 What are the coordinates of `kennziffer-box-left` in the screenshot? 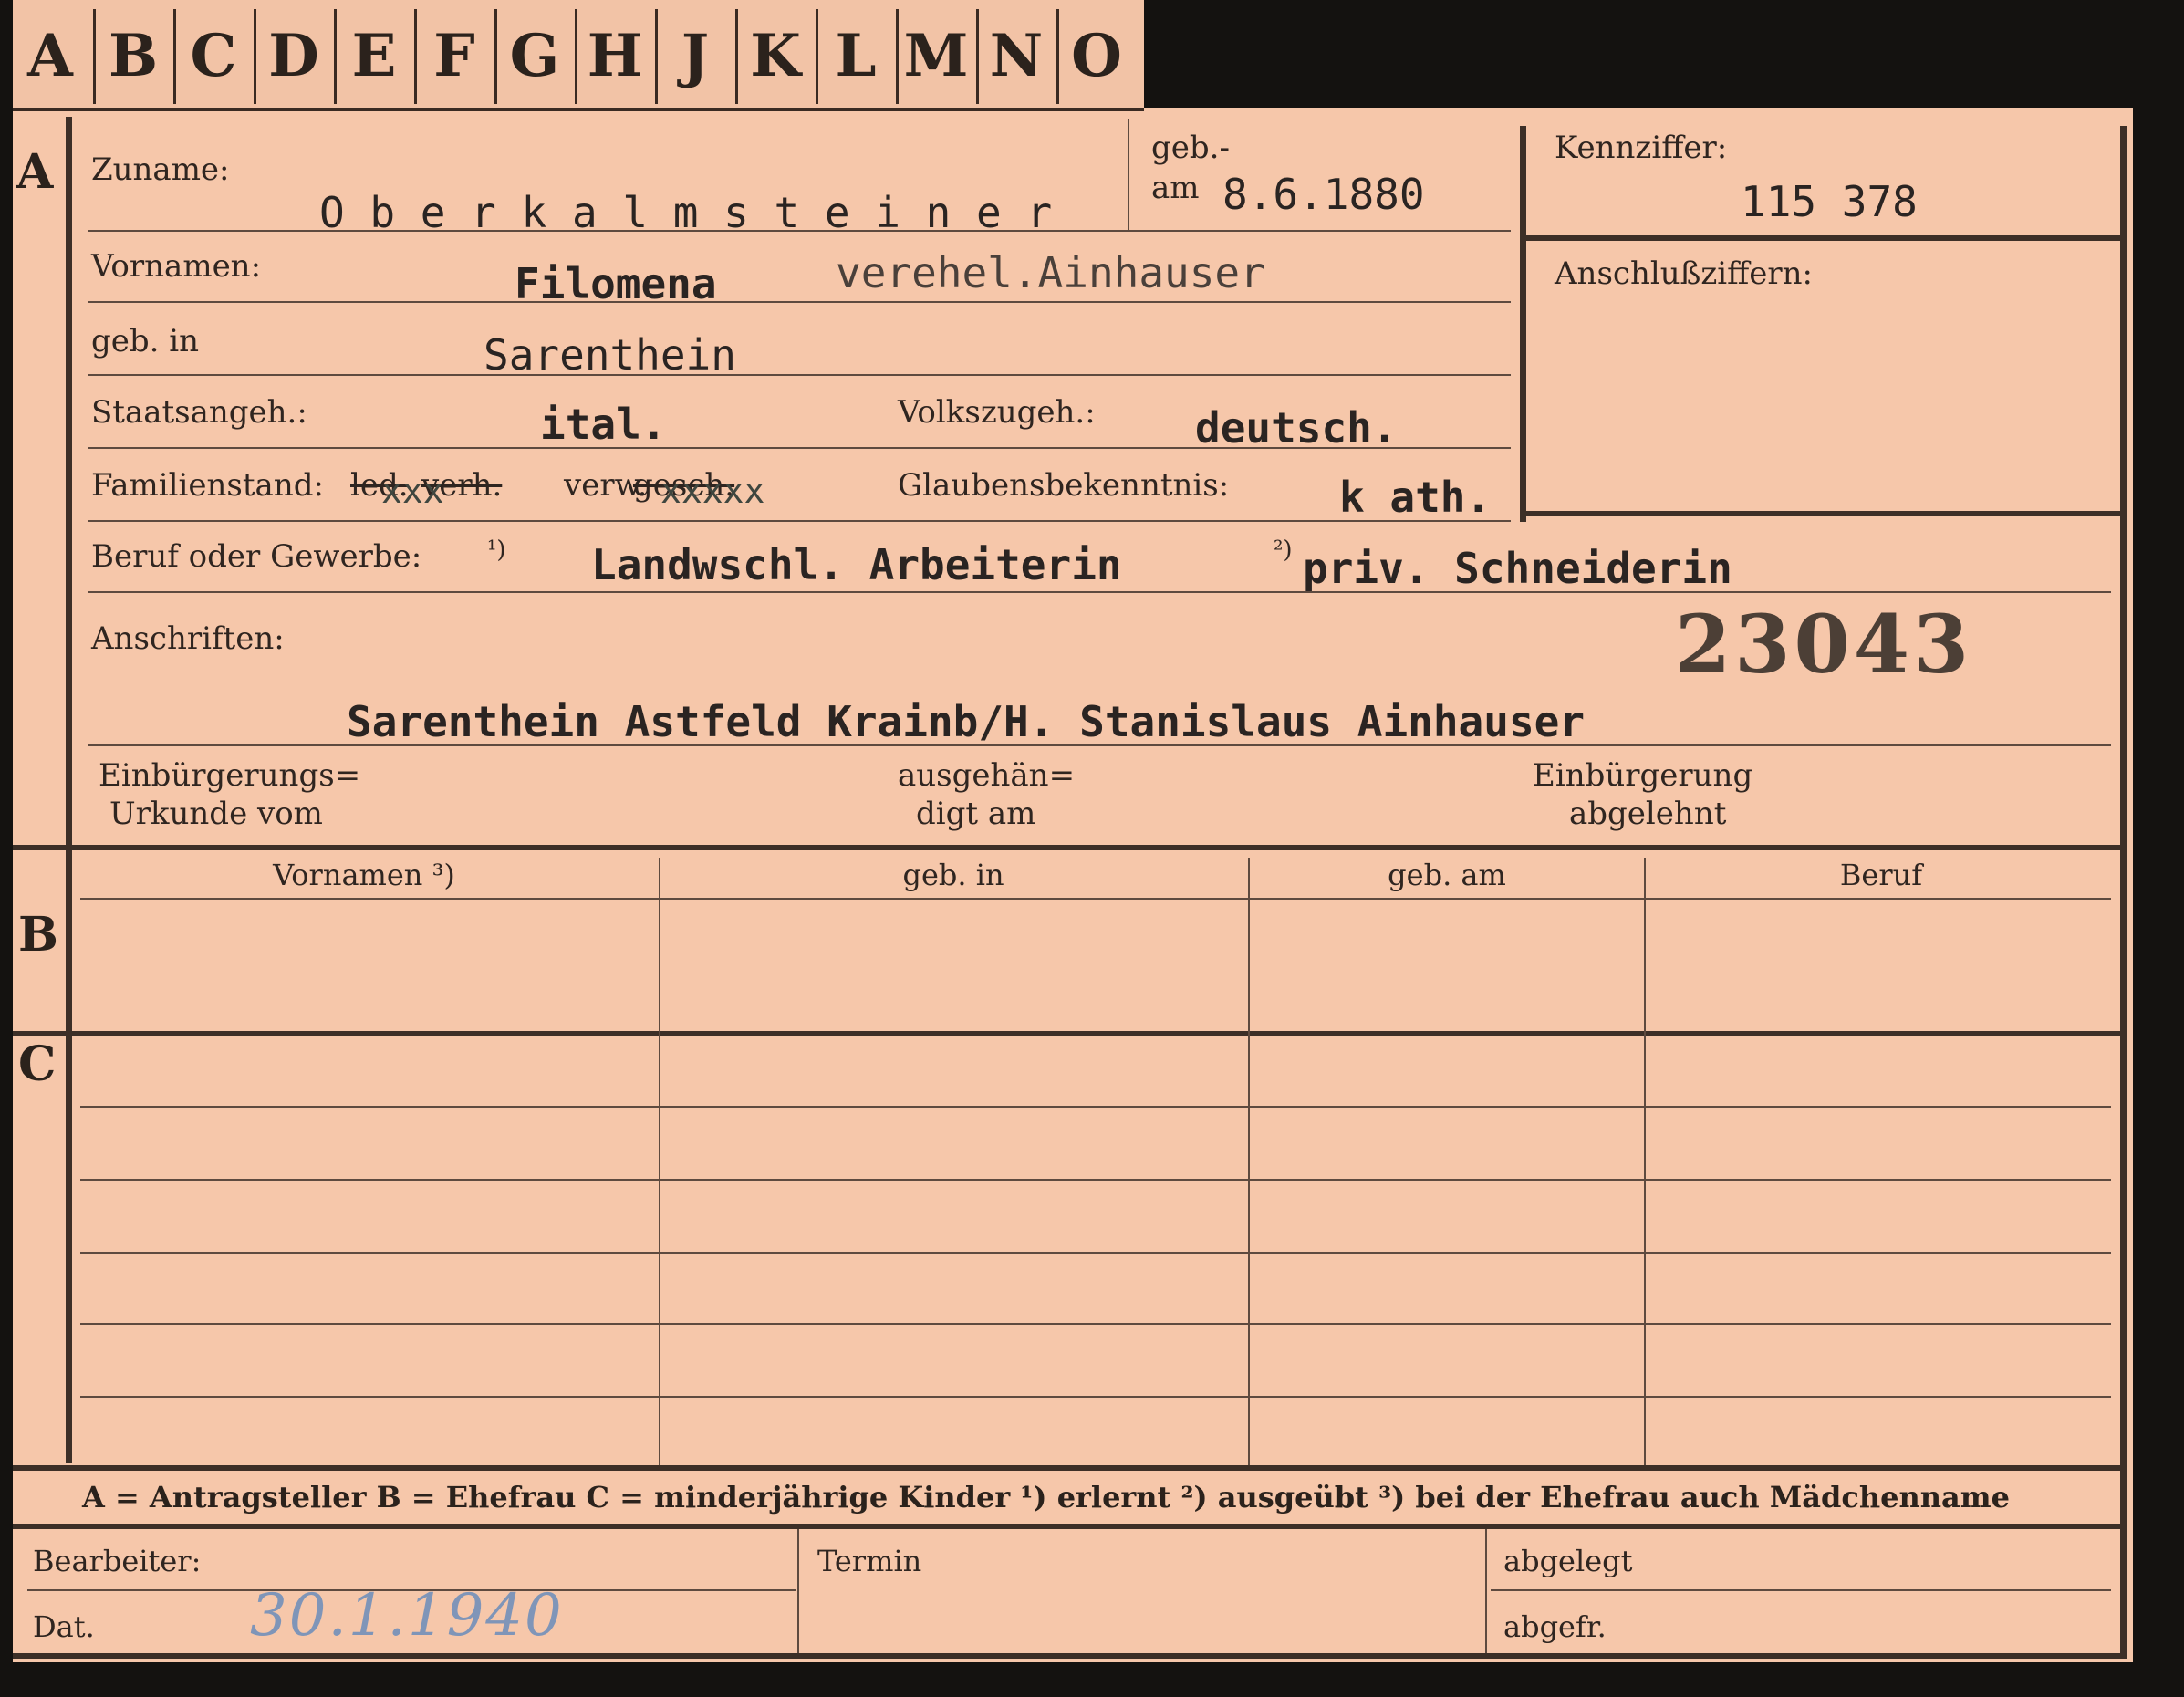 It's located at (1523, 324).